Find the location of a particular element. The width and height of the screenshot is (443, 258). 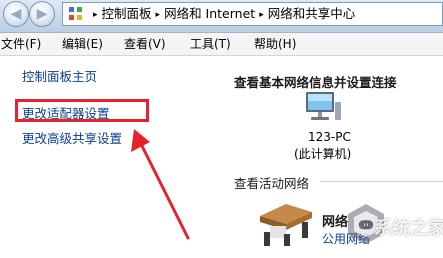

svg-text: ↈ is located at coordinates (366, 225).